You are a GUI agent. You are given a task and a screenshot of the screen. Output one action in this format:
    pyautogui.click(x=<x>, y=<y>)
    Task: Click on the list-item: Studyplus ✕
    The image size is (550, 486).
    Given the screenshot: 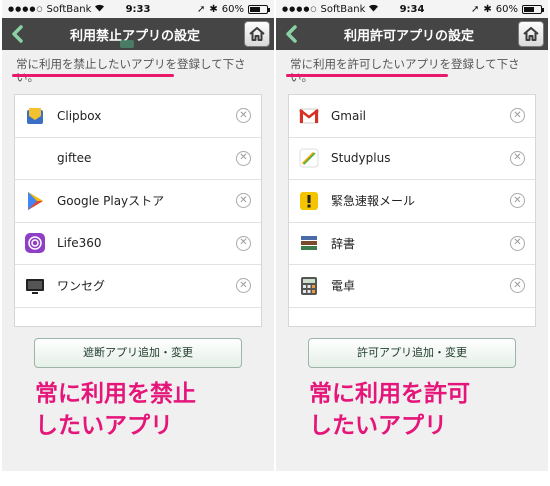 What is the action you would take?
    pyautogui.click(x=412, y=159)
    